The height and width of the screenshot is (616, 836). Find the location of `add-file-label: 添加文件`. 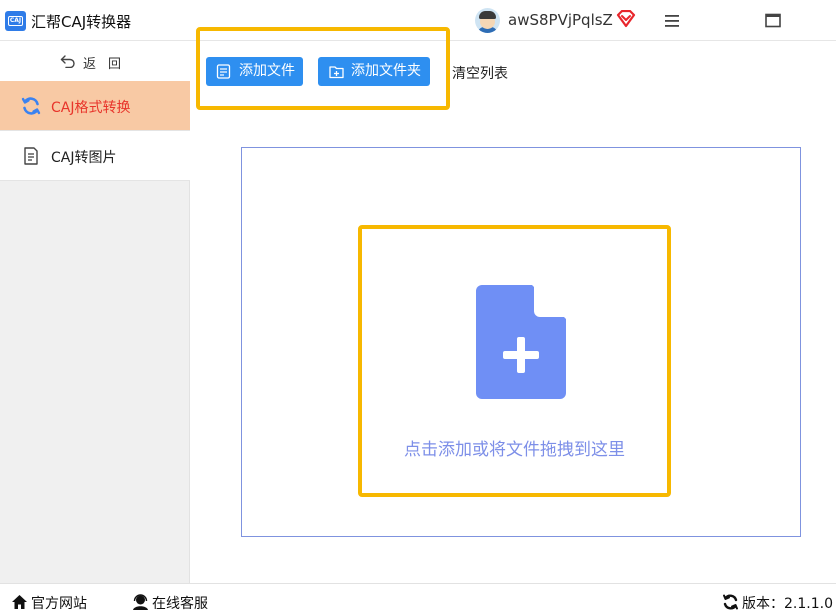

add-file-label: 添加文件 is located at coordinates (267, 71).